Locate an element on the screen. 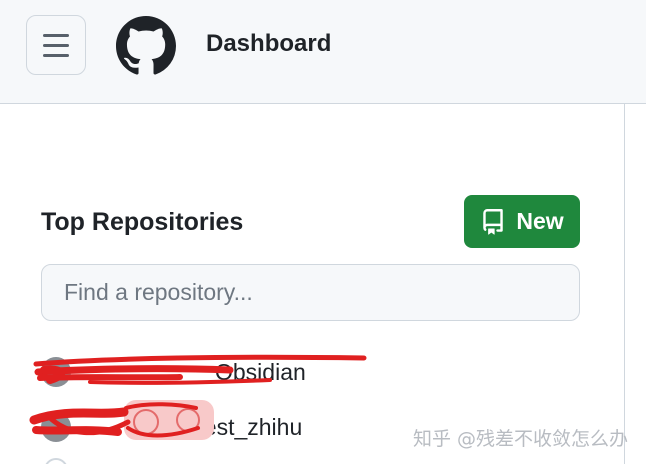  repo-list-item: Obsidian is located at coordinates (173, 372).